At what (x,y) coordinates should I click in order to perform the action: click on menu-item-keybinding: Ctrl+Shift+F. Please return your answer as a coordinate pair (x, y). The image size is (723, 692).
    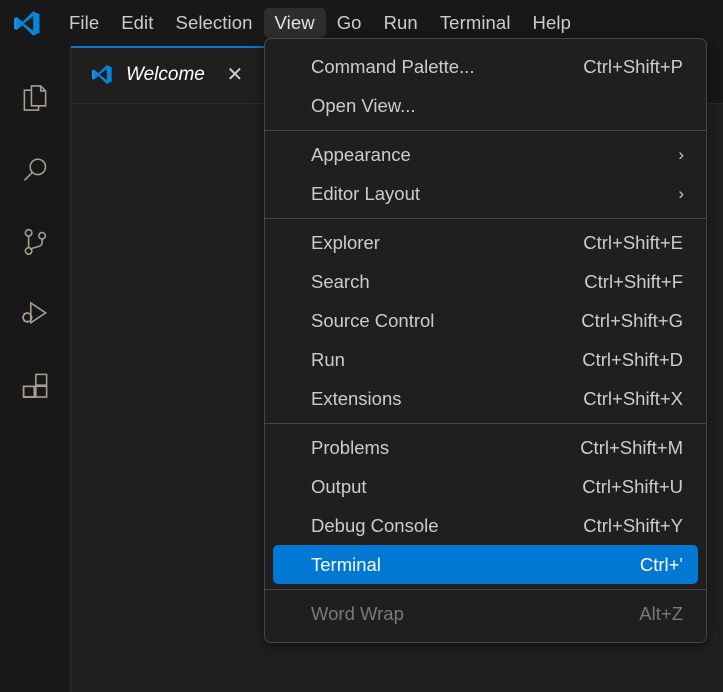
    Looking at the image, I should click on (633, 281).